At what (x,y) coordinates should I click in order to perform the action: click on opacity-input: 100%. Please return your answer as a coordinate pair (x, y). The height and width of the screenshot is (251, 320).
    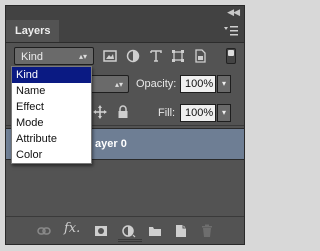
    Looking at the image, I should click on (198, 84).